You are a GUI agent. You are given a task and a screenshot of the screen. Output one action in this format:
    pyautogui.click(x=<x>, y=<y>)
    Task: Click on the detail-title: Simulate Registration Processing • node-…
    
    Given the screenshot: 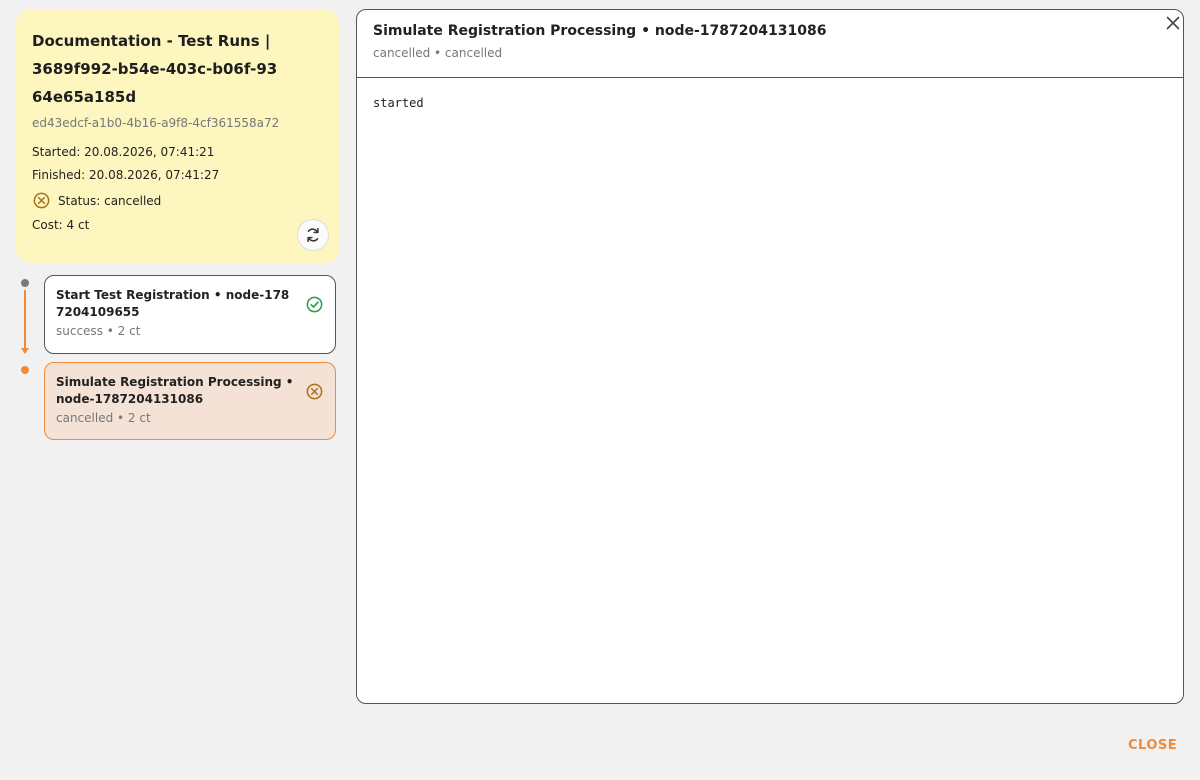 What is the action you would take?
    pyautogui.click(x=600, y=31)
    